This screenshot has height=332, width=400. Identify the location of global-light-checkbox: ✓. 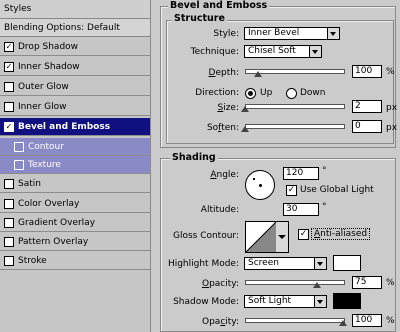
(291, 190).